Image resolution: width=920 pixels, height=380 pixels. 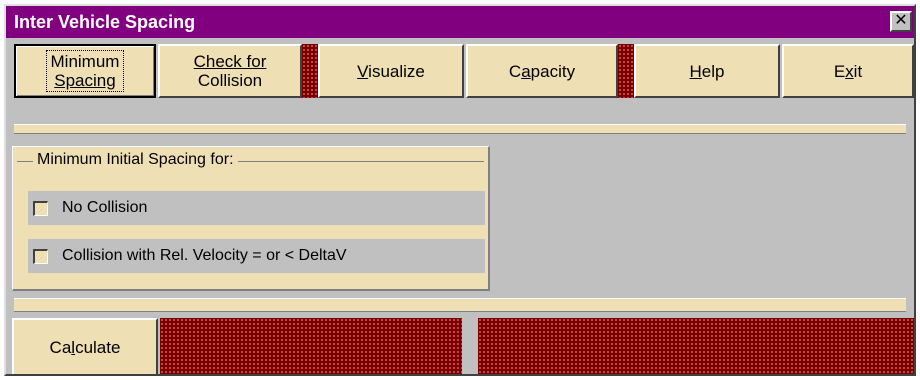 I want to click on close-button: ✕, so click(x=901, y=21).